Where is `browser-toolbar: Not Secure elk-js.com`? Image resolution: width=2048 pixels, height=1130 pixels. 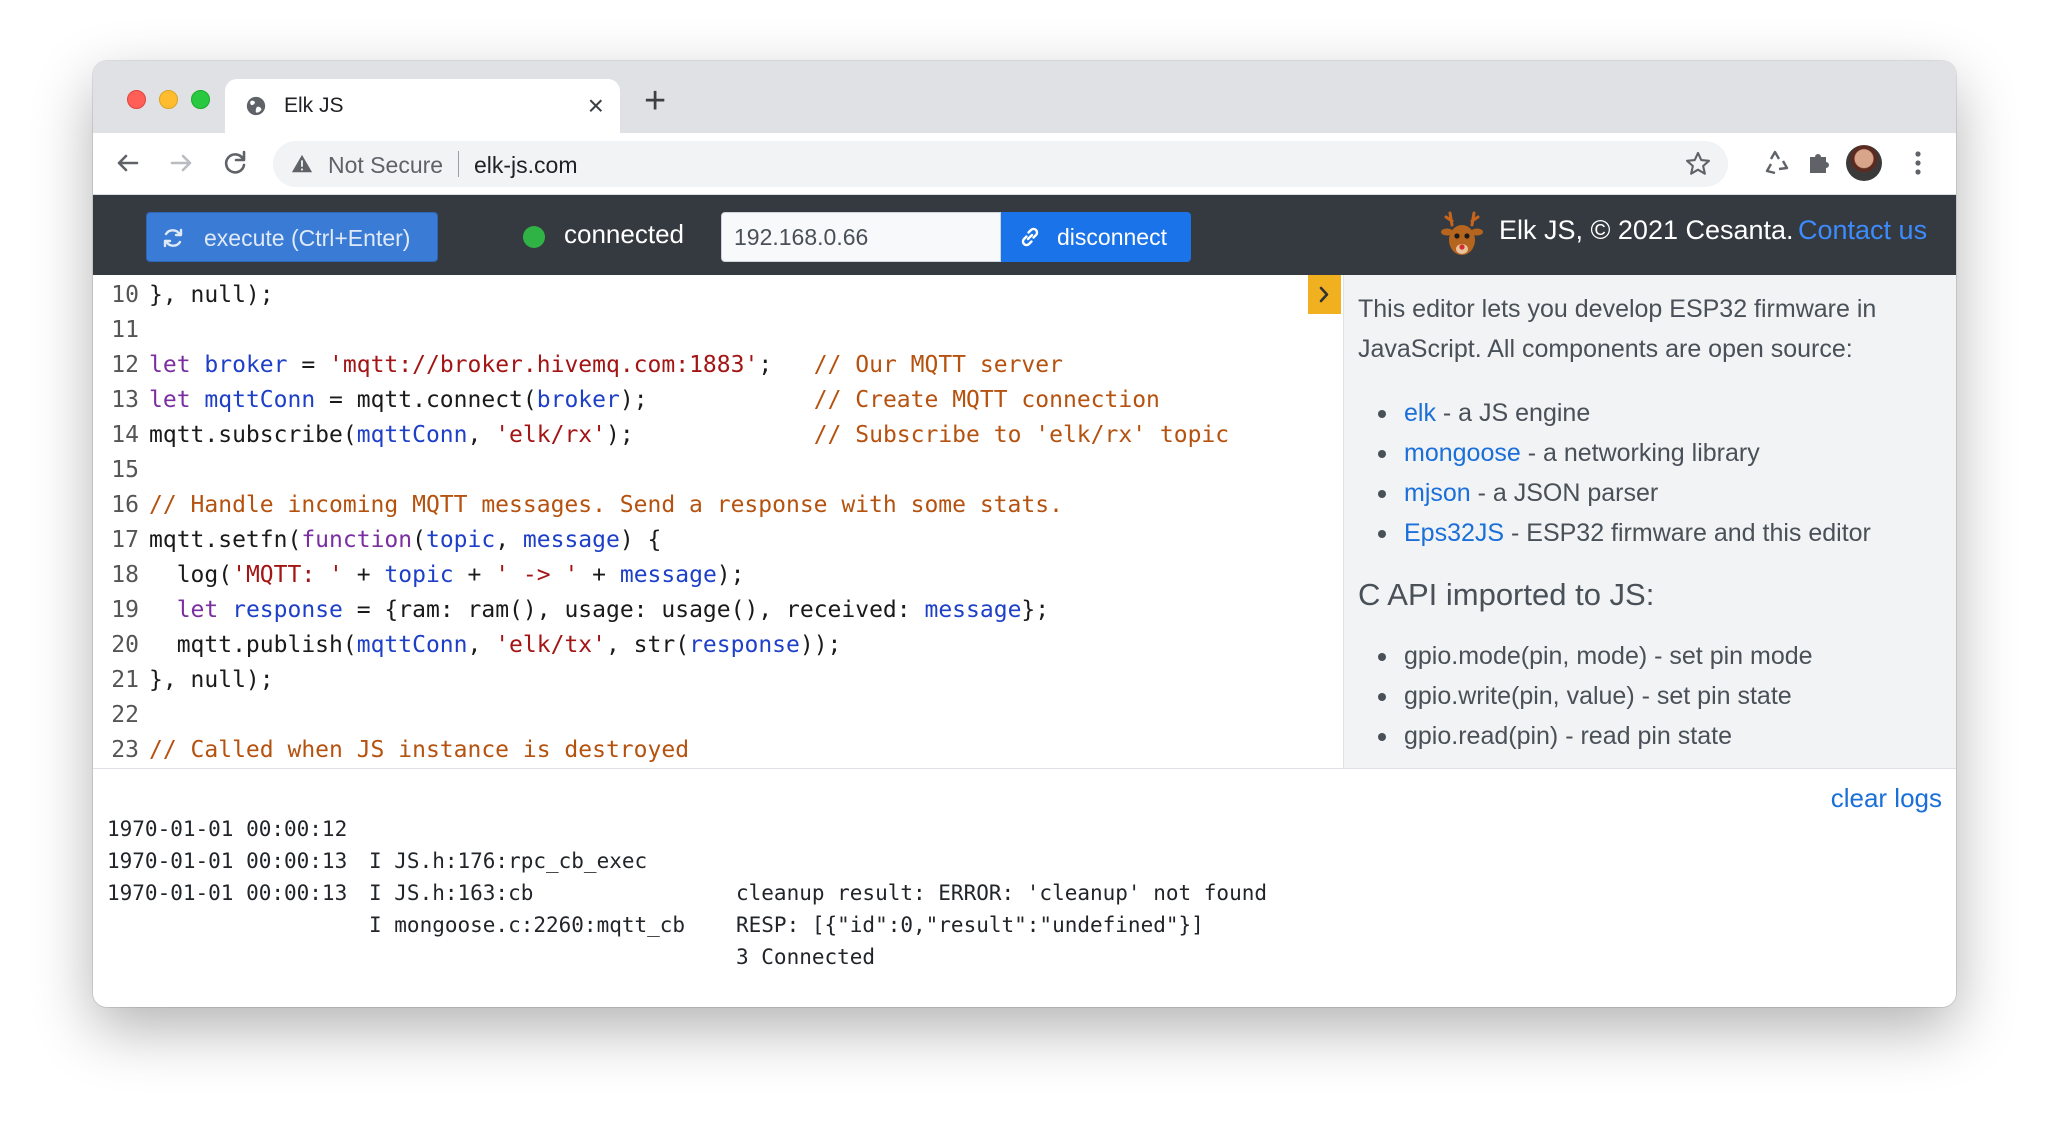
browser-toolbar: Not Secure elk-js.com is located at coordinates (1024, 164).